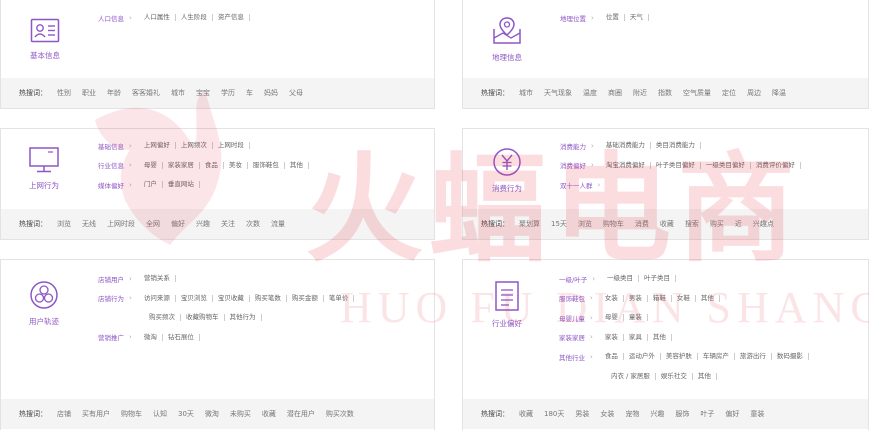  I want to click on tag-link: 门户, so click(151, 185).